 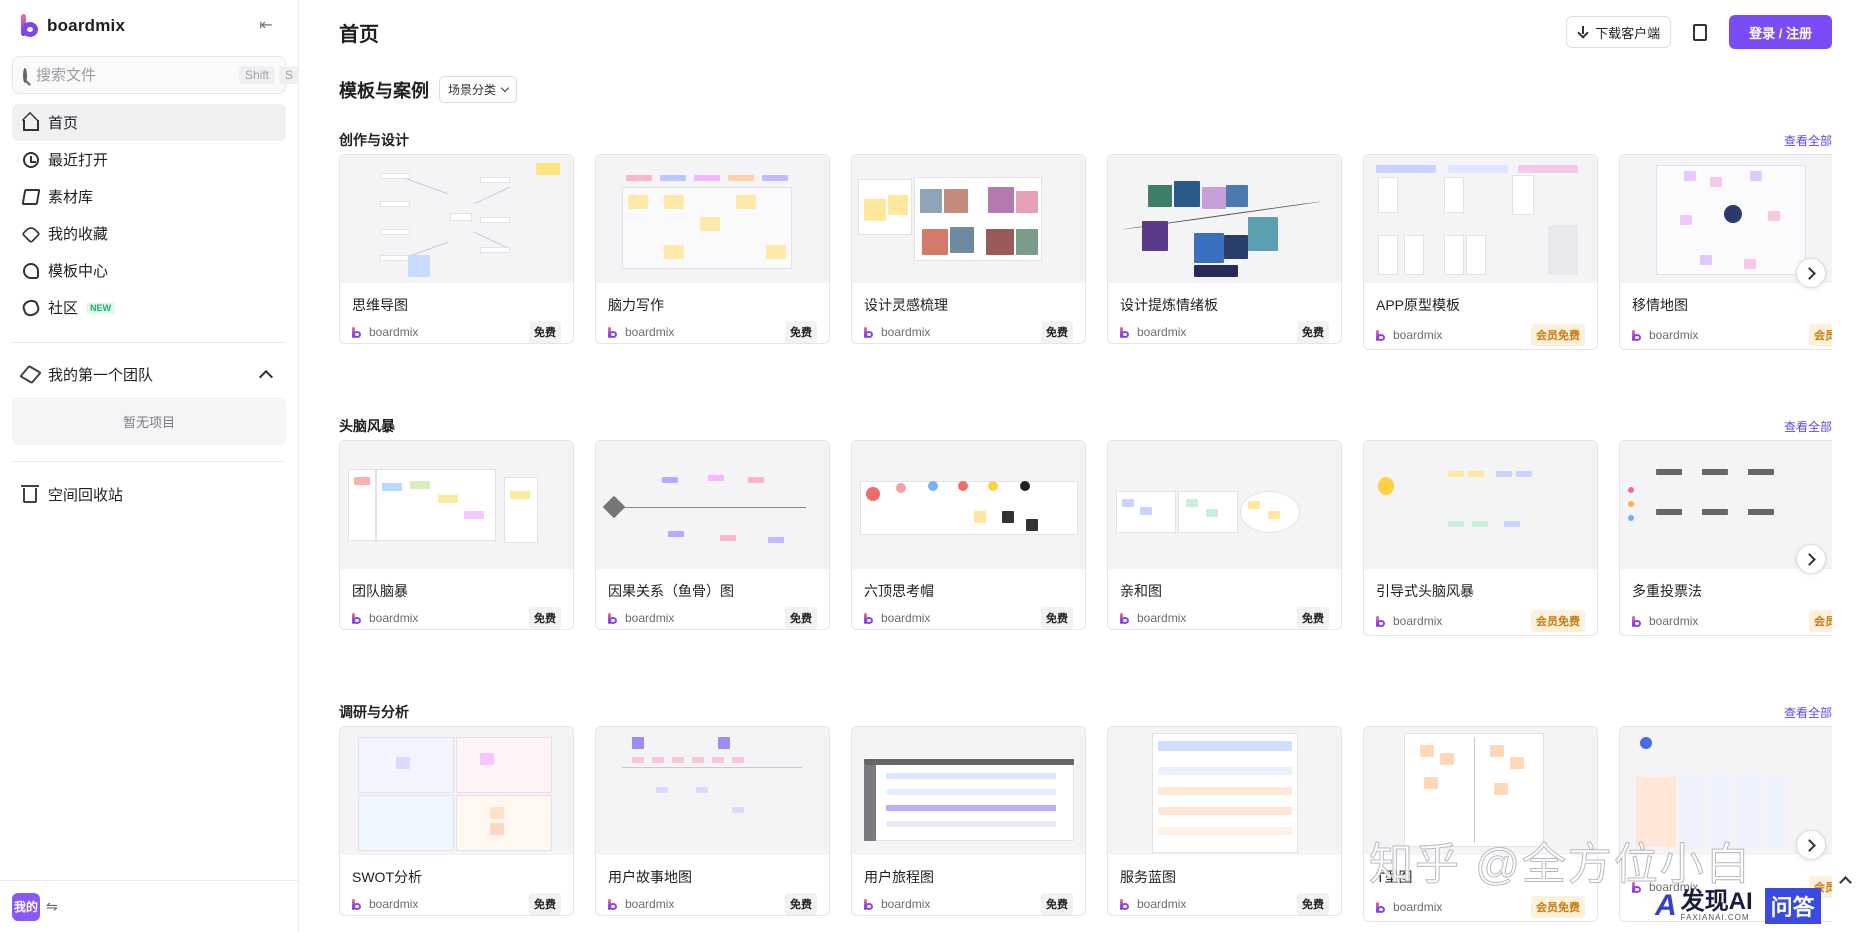 I want to click on sidebar-item-recent: 最近打开, so click(x=149, y=159).